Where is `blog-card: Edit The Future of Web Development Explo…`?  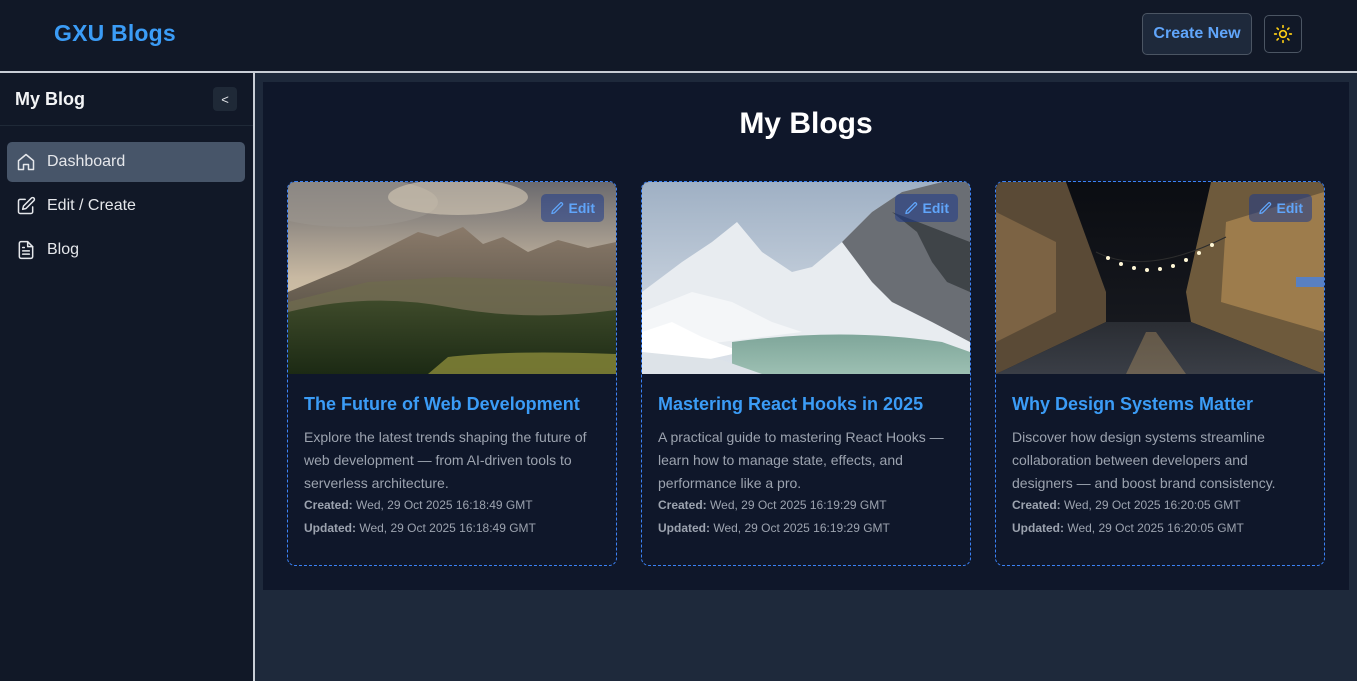
blog-card: Edit The Future of Web Development Explo… is located at coordinates (452, 373).